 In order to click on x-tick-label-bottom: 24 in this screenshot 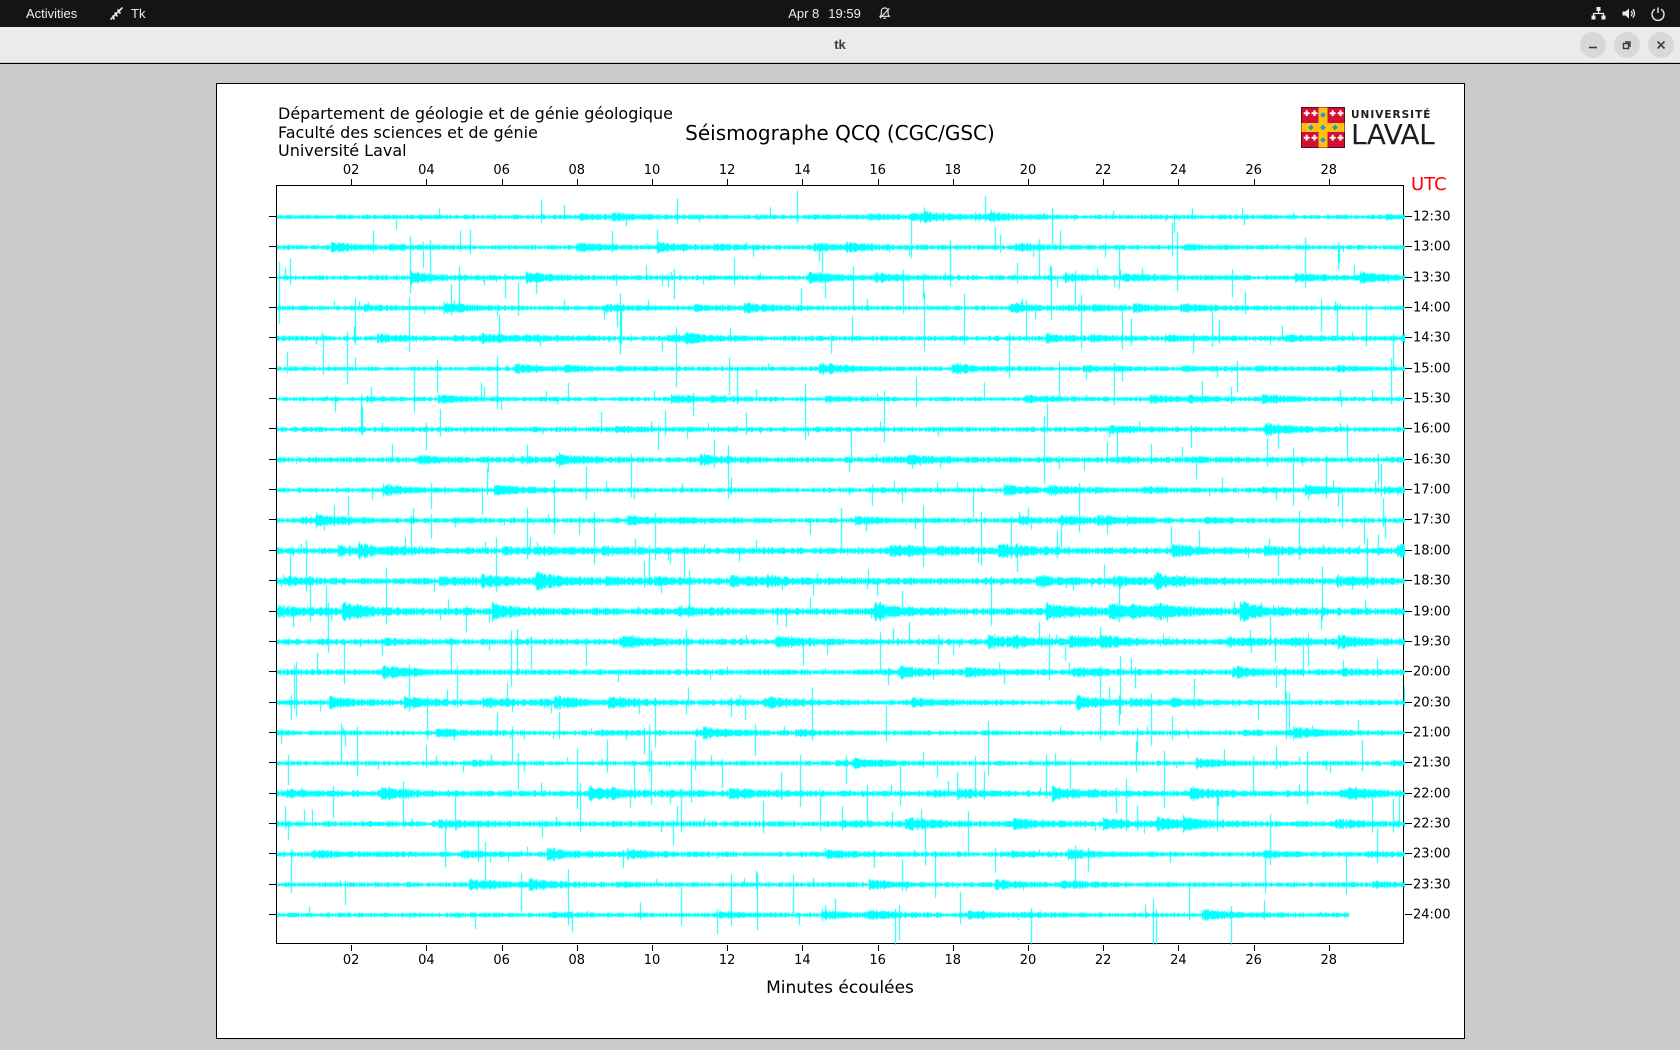, I will do `click(1178, 960)`.